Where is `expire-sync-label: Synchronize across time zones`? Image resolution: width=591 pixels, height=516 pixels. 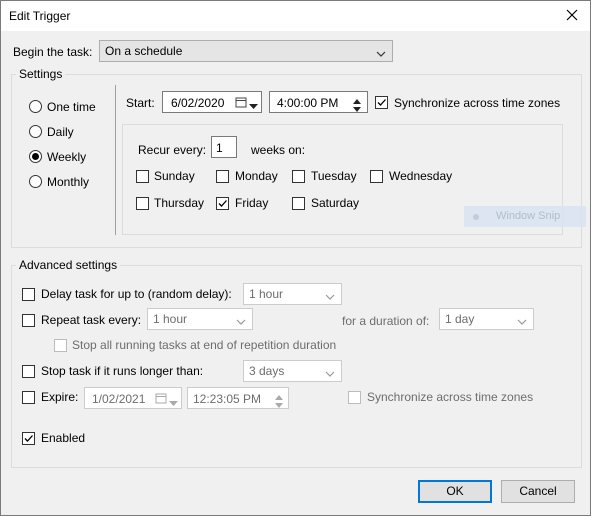
expire-sync-label: Synchronize across time zones is located at coordinates (450, 397).